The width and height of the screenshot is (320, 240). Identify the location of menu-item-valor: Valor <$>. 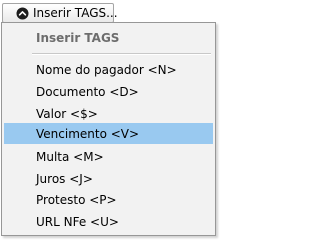
(108, 113).